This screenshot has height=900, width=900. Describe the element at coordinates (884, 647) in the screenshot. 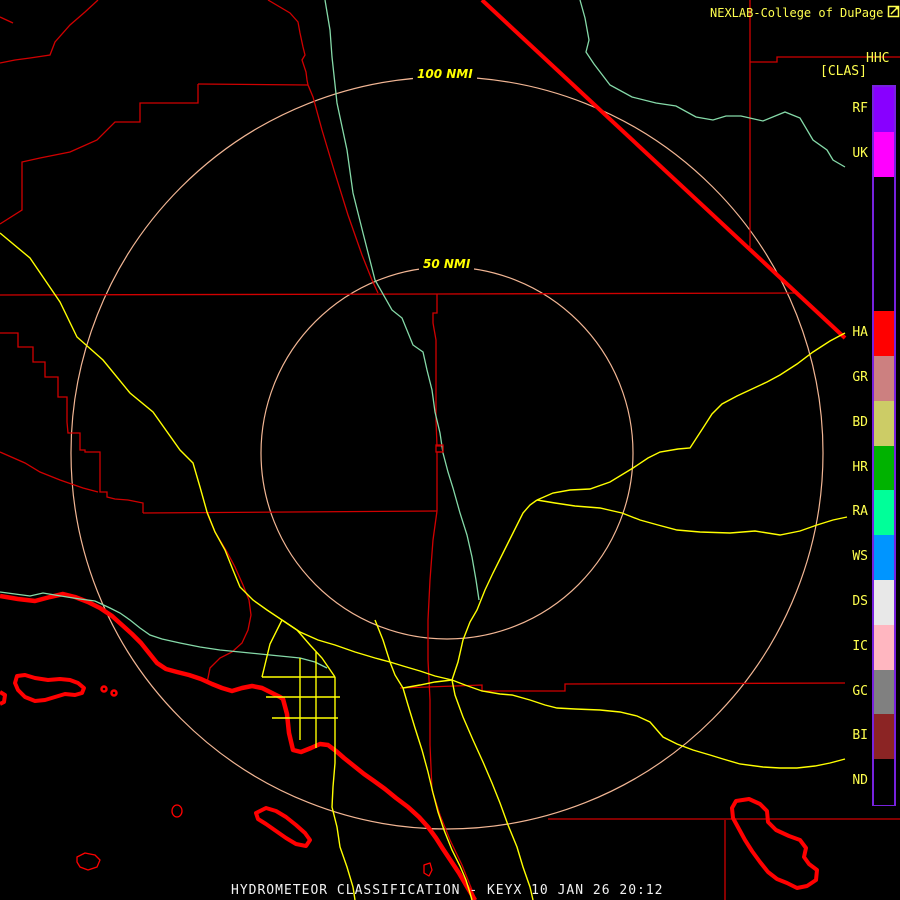

I see `legend-swatch-IC` at that location.